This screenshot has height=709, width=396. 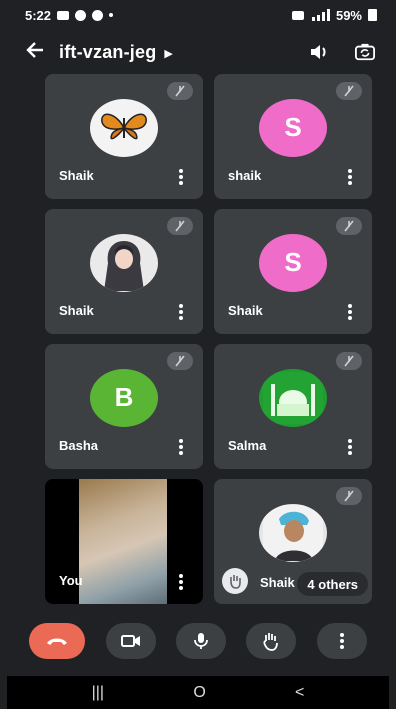 I want to click on more-options-button, so click(x=341, y=641).